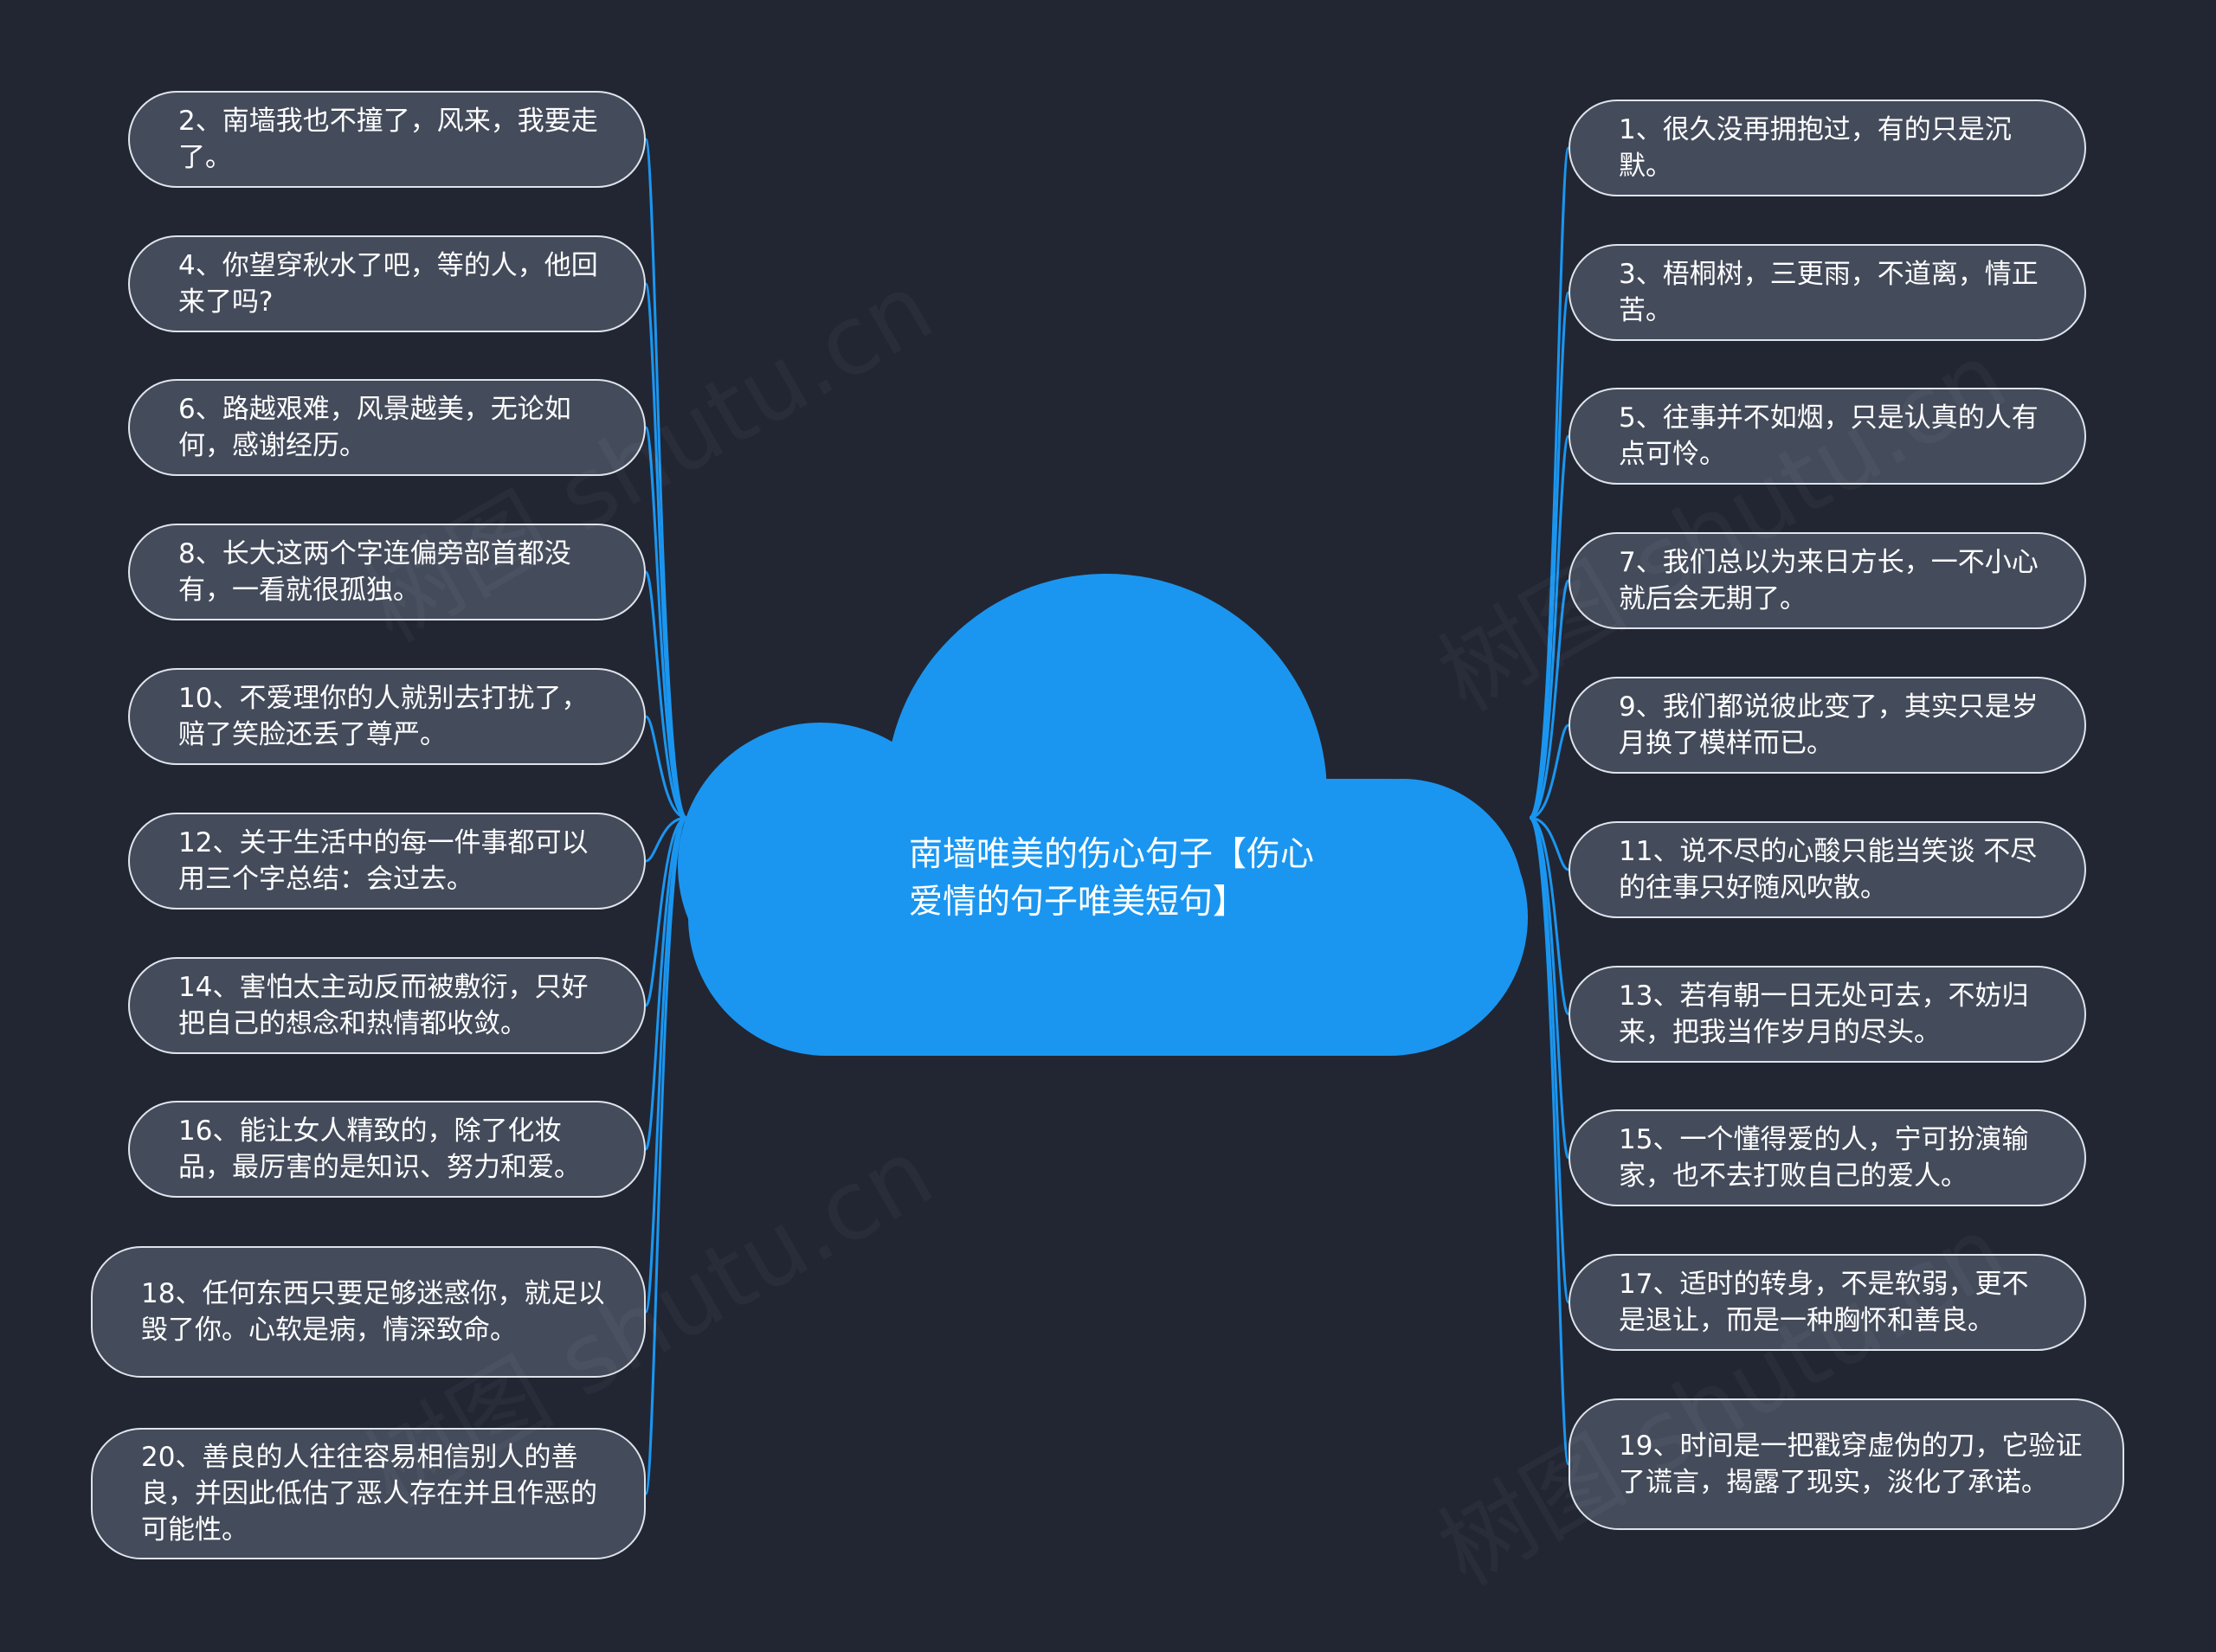 Image resolution: width=2216 pixels, height=1652 pixels. I want to click on branch-text: 9、我们都说彼此变了，其实只是岁月换了模样而已。, so click(1829, 725).